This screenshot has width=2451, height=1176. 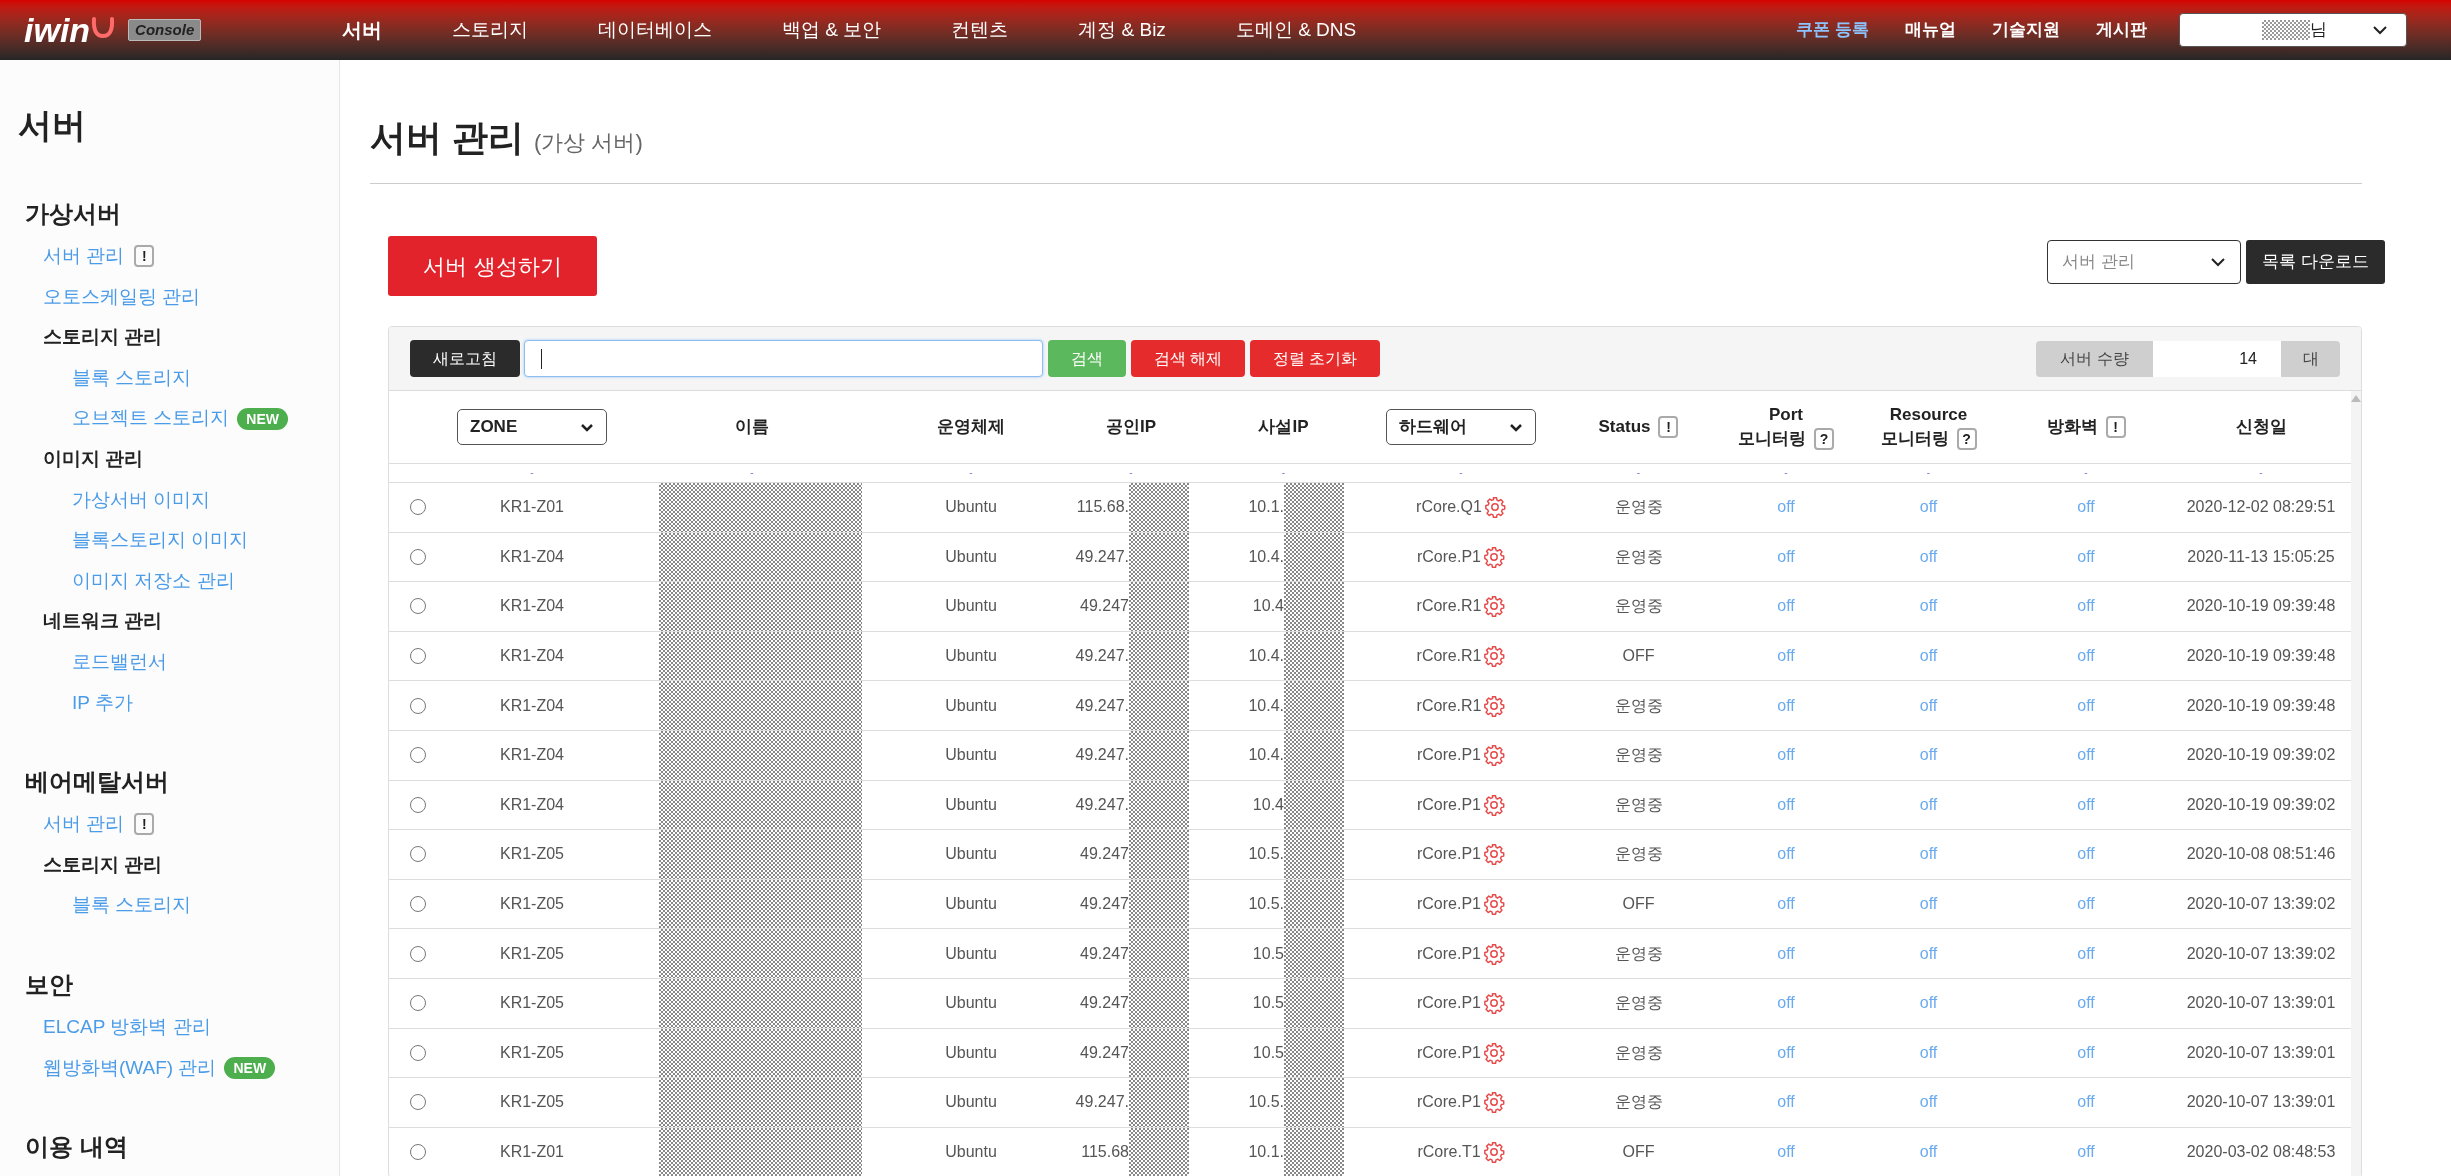 I want to click on clear-search-button: 검색 해제, so click(x=1188, y=358).